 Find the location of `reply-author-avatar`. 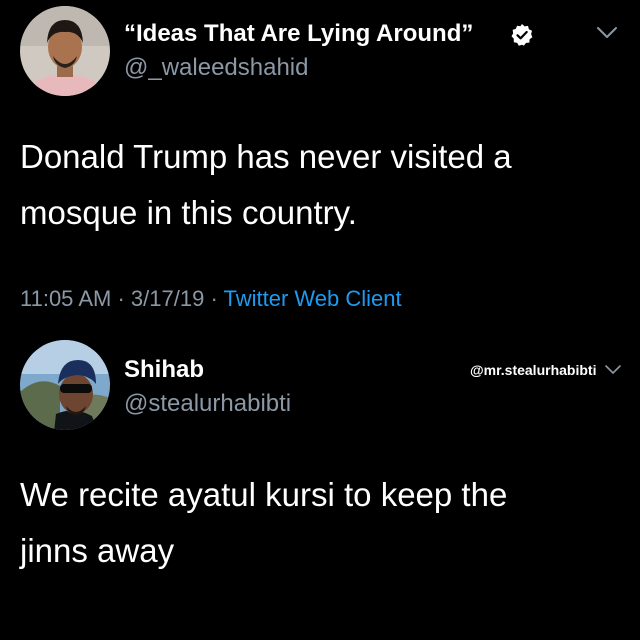

reply-author-avatar is located at coordinates (65, 385).